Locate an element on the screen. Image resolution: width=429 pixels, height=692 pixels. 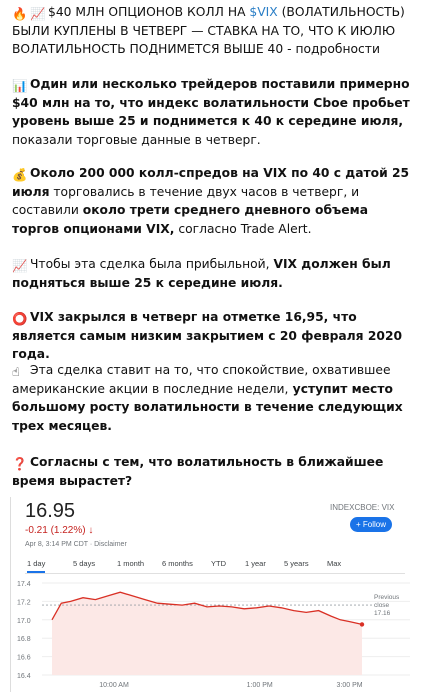
tab-1-day: 1 day is located at coordinates (36, 566).